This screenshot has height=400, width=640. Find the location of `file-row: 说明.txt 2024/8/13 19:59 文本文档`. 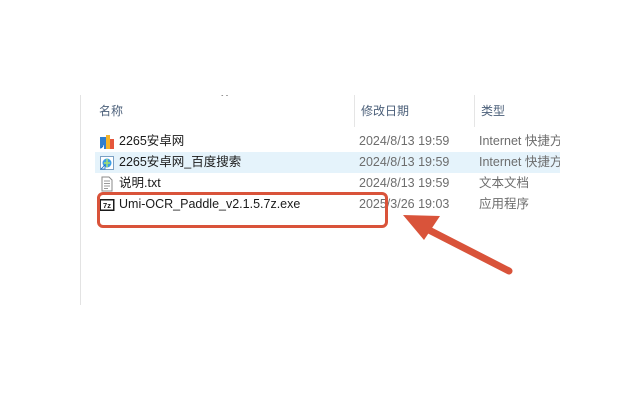

file-row: 说明.txt 2024/8/13 19:59 文本文档 is located at coordinates (327, 183).